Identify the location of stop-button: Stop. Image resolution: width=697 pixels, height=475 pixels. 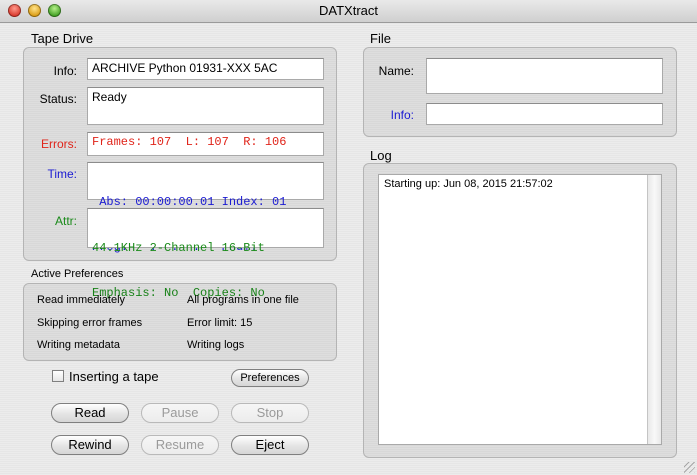
(270, 413).